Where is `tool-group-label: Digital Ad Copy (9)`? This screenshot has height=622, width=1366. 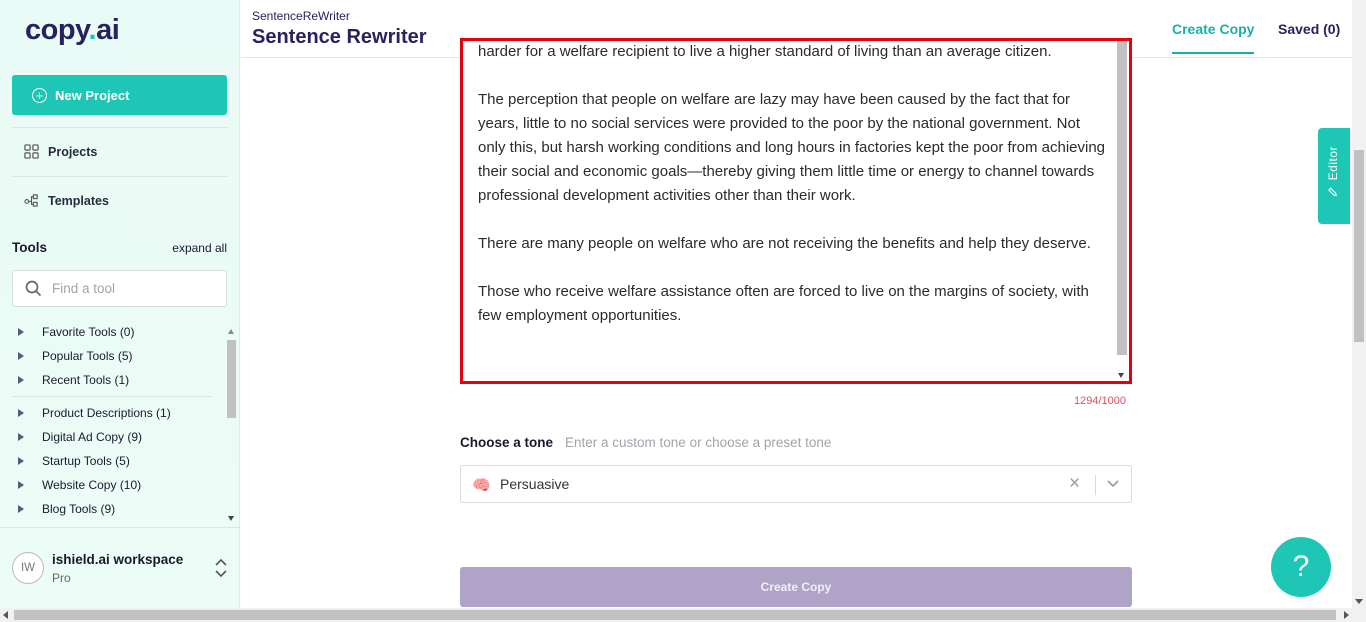 tool-group-label: Digital Ad Copy (9) is located at coordinates (92, 437).